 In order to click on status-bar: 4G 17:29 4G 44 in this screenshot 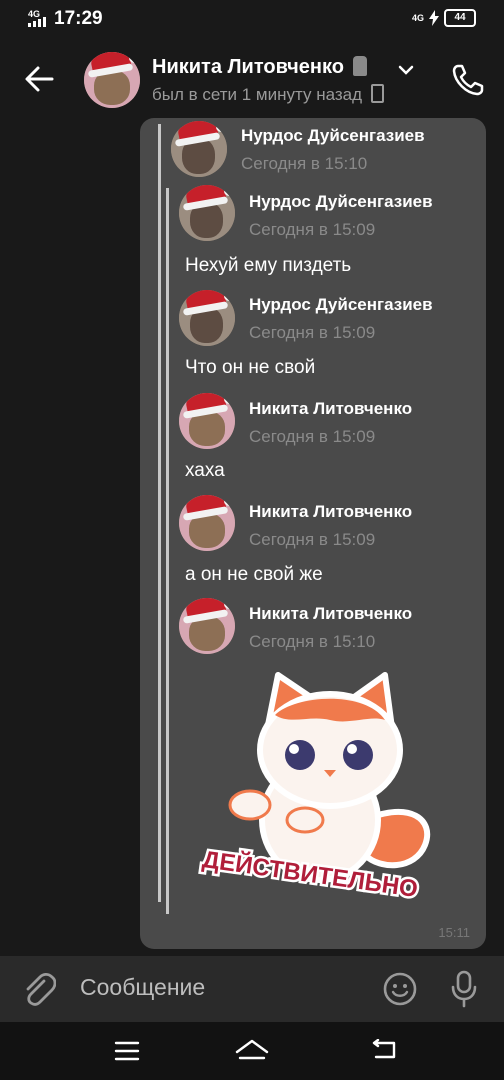, I will do `click(252, 20)`.